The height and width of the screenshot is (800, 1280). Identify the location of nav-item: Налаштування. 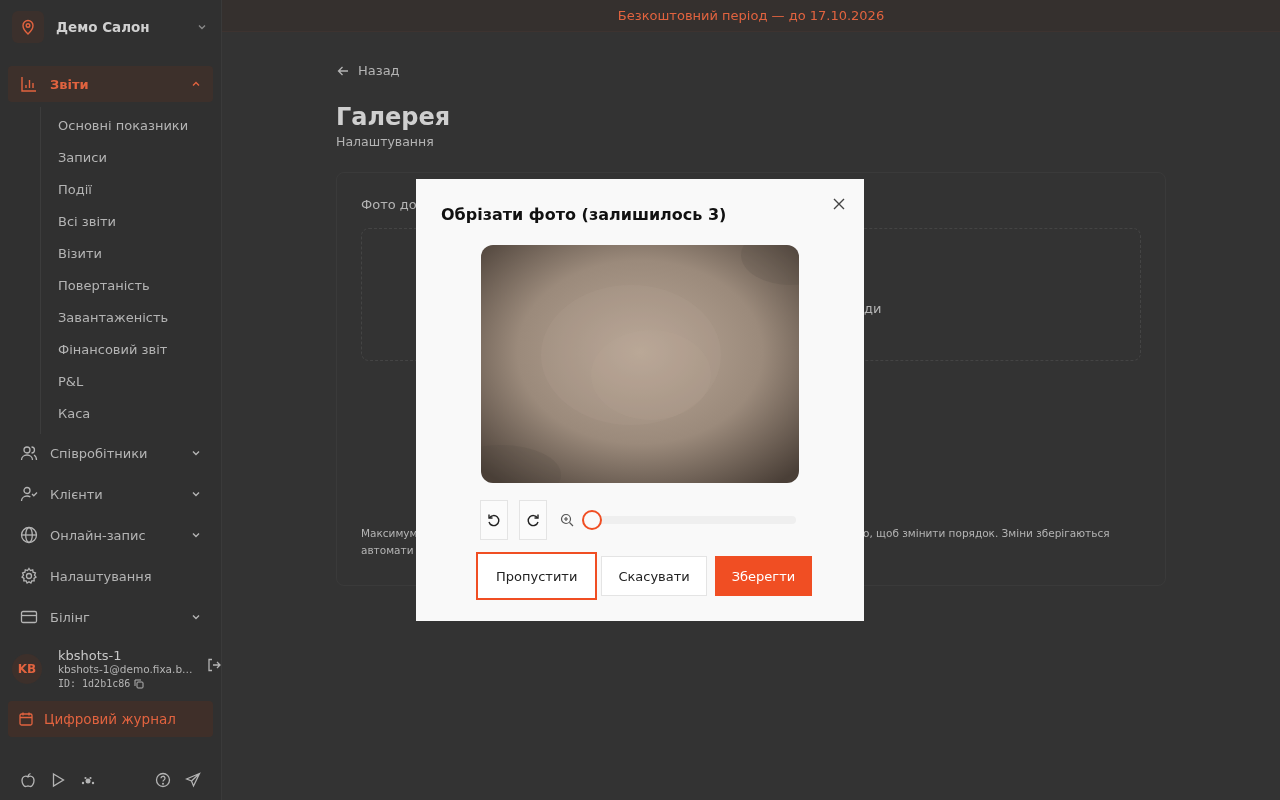
(110, 576).